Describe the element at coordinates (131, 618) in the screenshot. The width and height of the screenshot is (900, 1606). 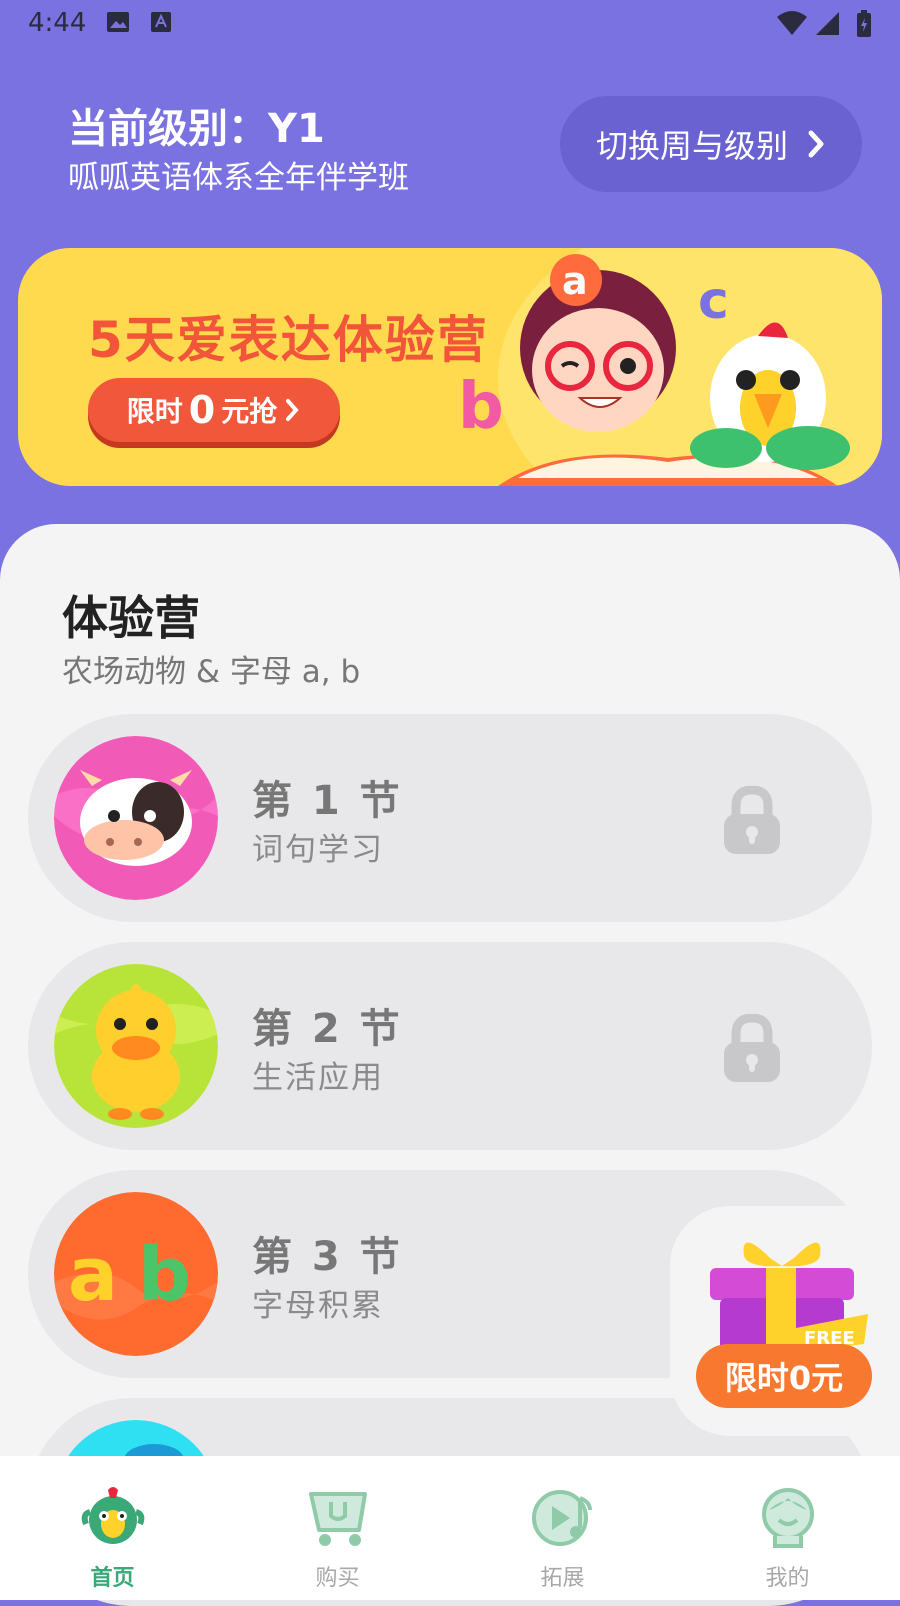
I see `section-title: 体验营` at that location.